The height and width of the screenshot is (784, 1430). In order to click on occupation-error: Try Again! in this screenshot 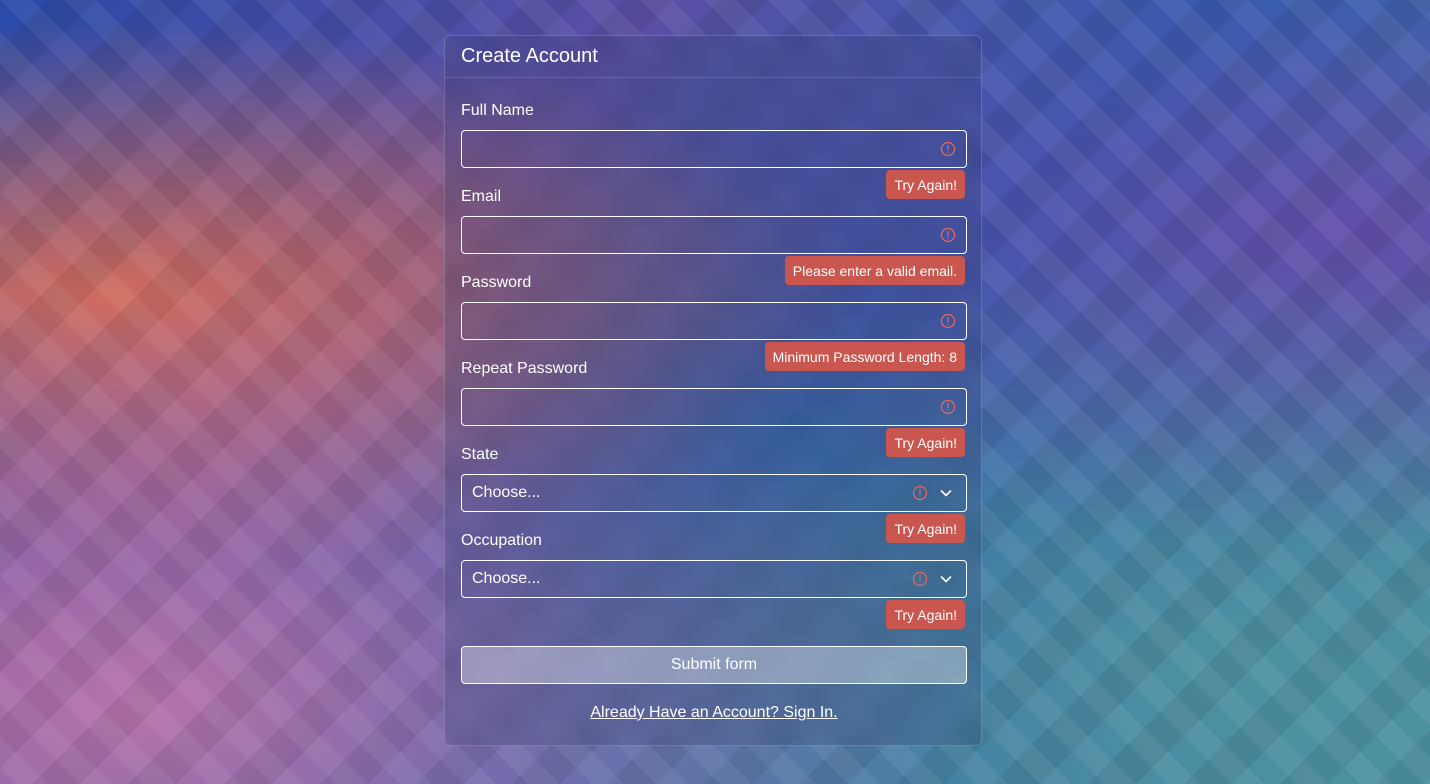, I will do `click(925, 614)`.